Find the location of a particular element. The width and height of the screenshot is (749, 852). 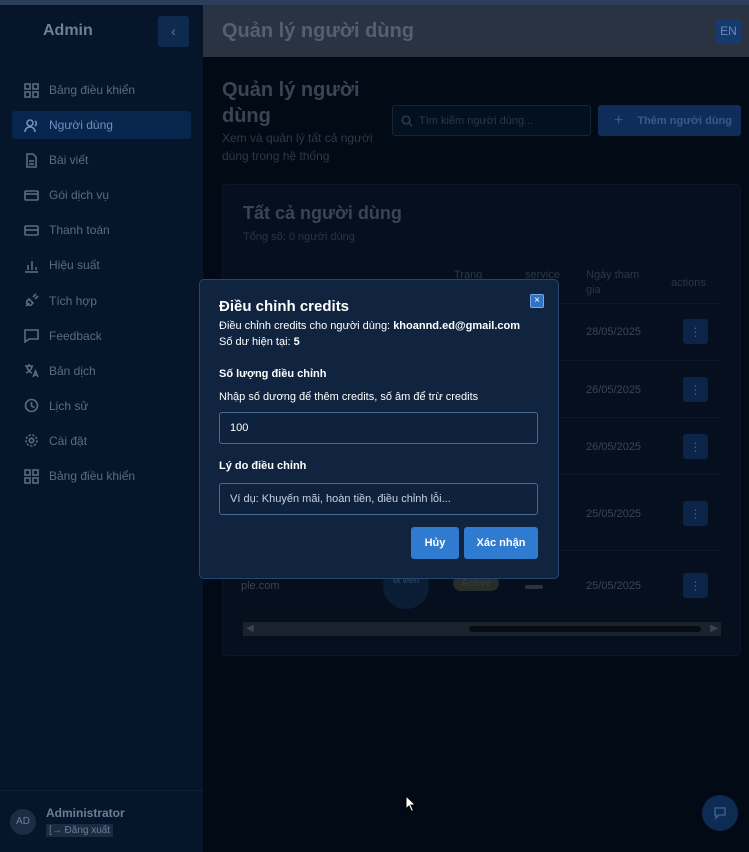

scrollbar-thumb is located at coordinates (585, 629).